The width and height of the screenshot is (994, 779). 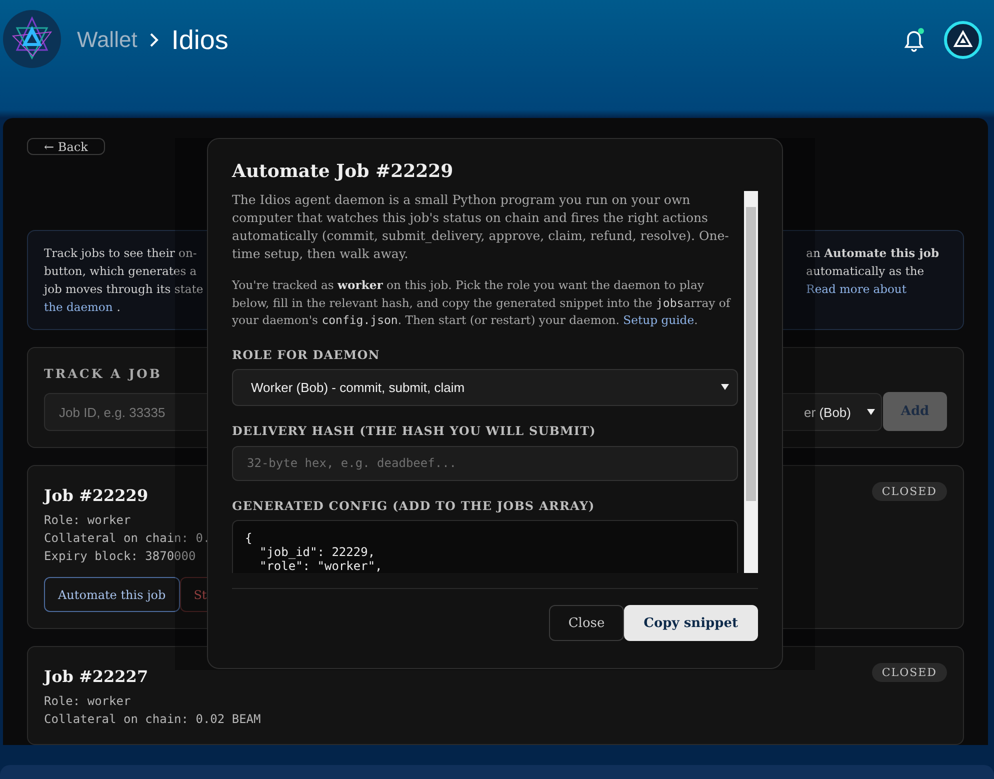 What do you see at coordinates (865, 271) in the screenshot?
I see `info-text: automatically as the` at bounding box center [865, 271].